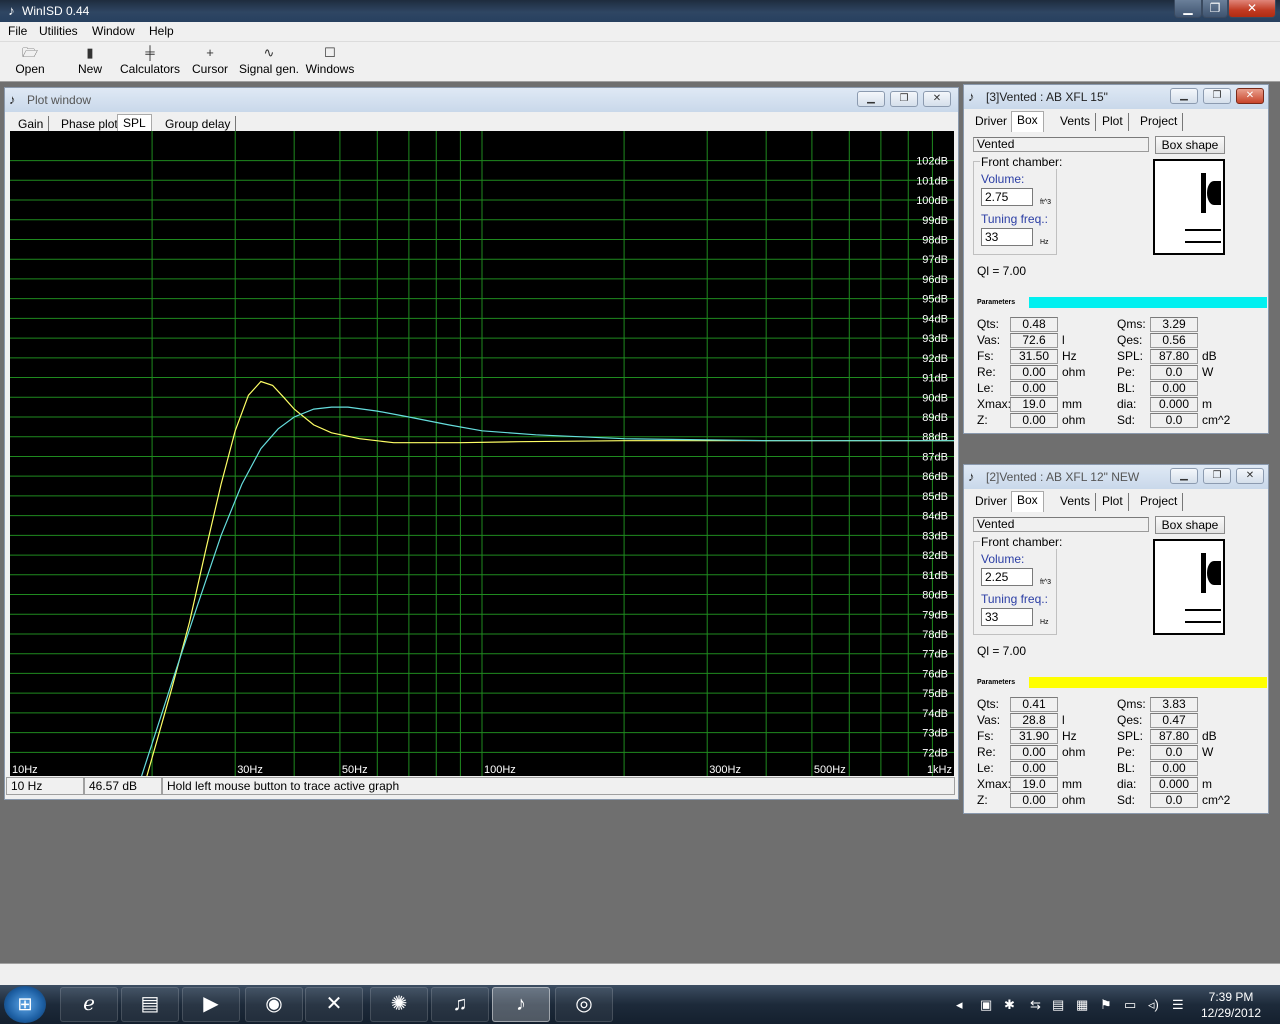 The width and height of the screenshot is (1280, 1024). I want to click on x-tick-label: 100Hz, so click(500, 770).